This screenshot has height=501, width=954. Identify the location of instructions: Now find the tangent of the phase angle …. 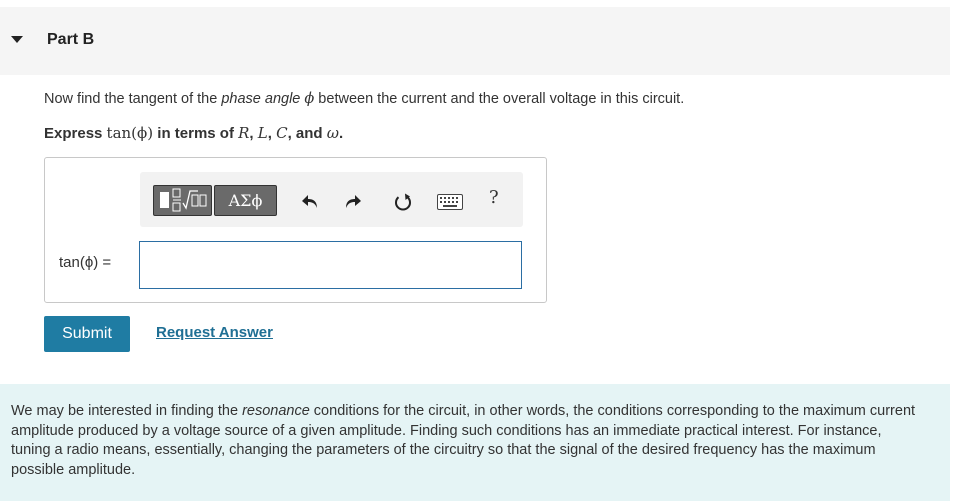
(364, 99).